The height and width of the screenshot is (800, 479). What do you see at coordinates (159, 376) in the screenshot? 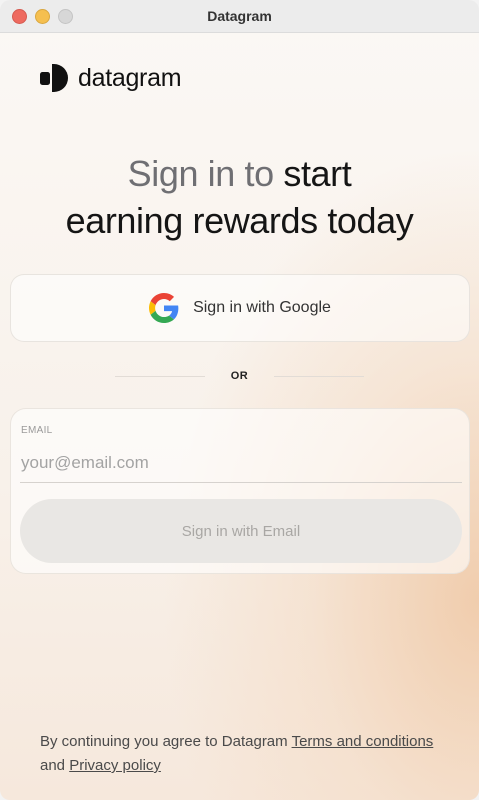
I see `divider-line-left` at bounding box center [159, 376].